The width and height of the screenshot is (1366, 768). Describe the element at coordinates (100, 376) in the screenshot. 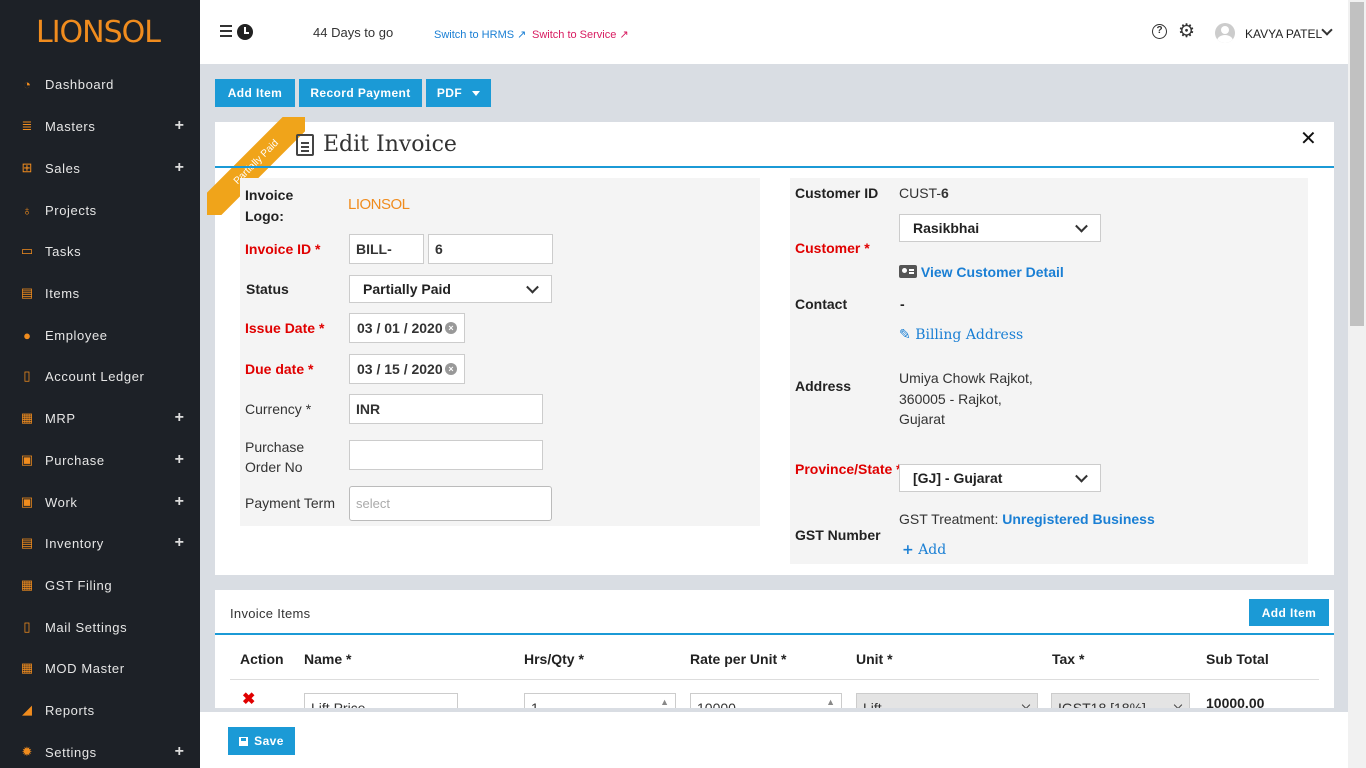

I see `sidebar-item-account-ledger: ▯ Account Ledger` at that location.